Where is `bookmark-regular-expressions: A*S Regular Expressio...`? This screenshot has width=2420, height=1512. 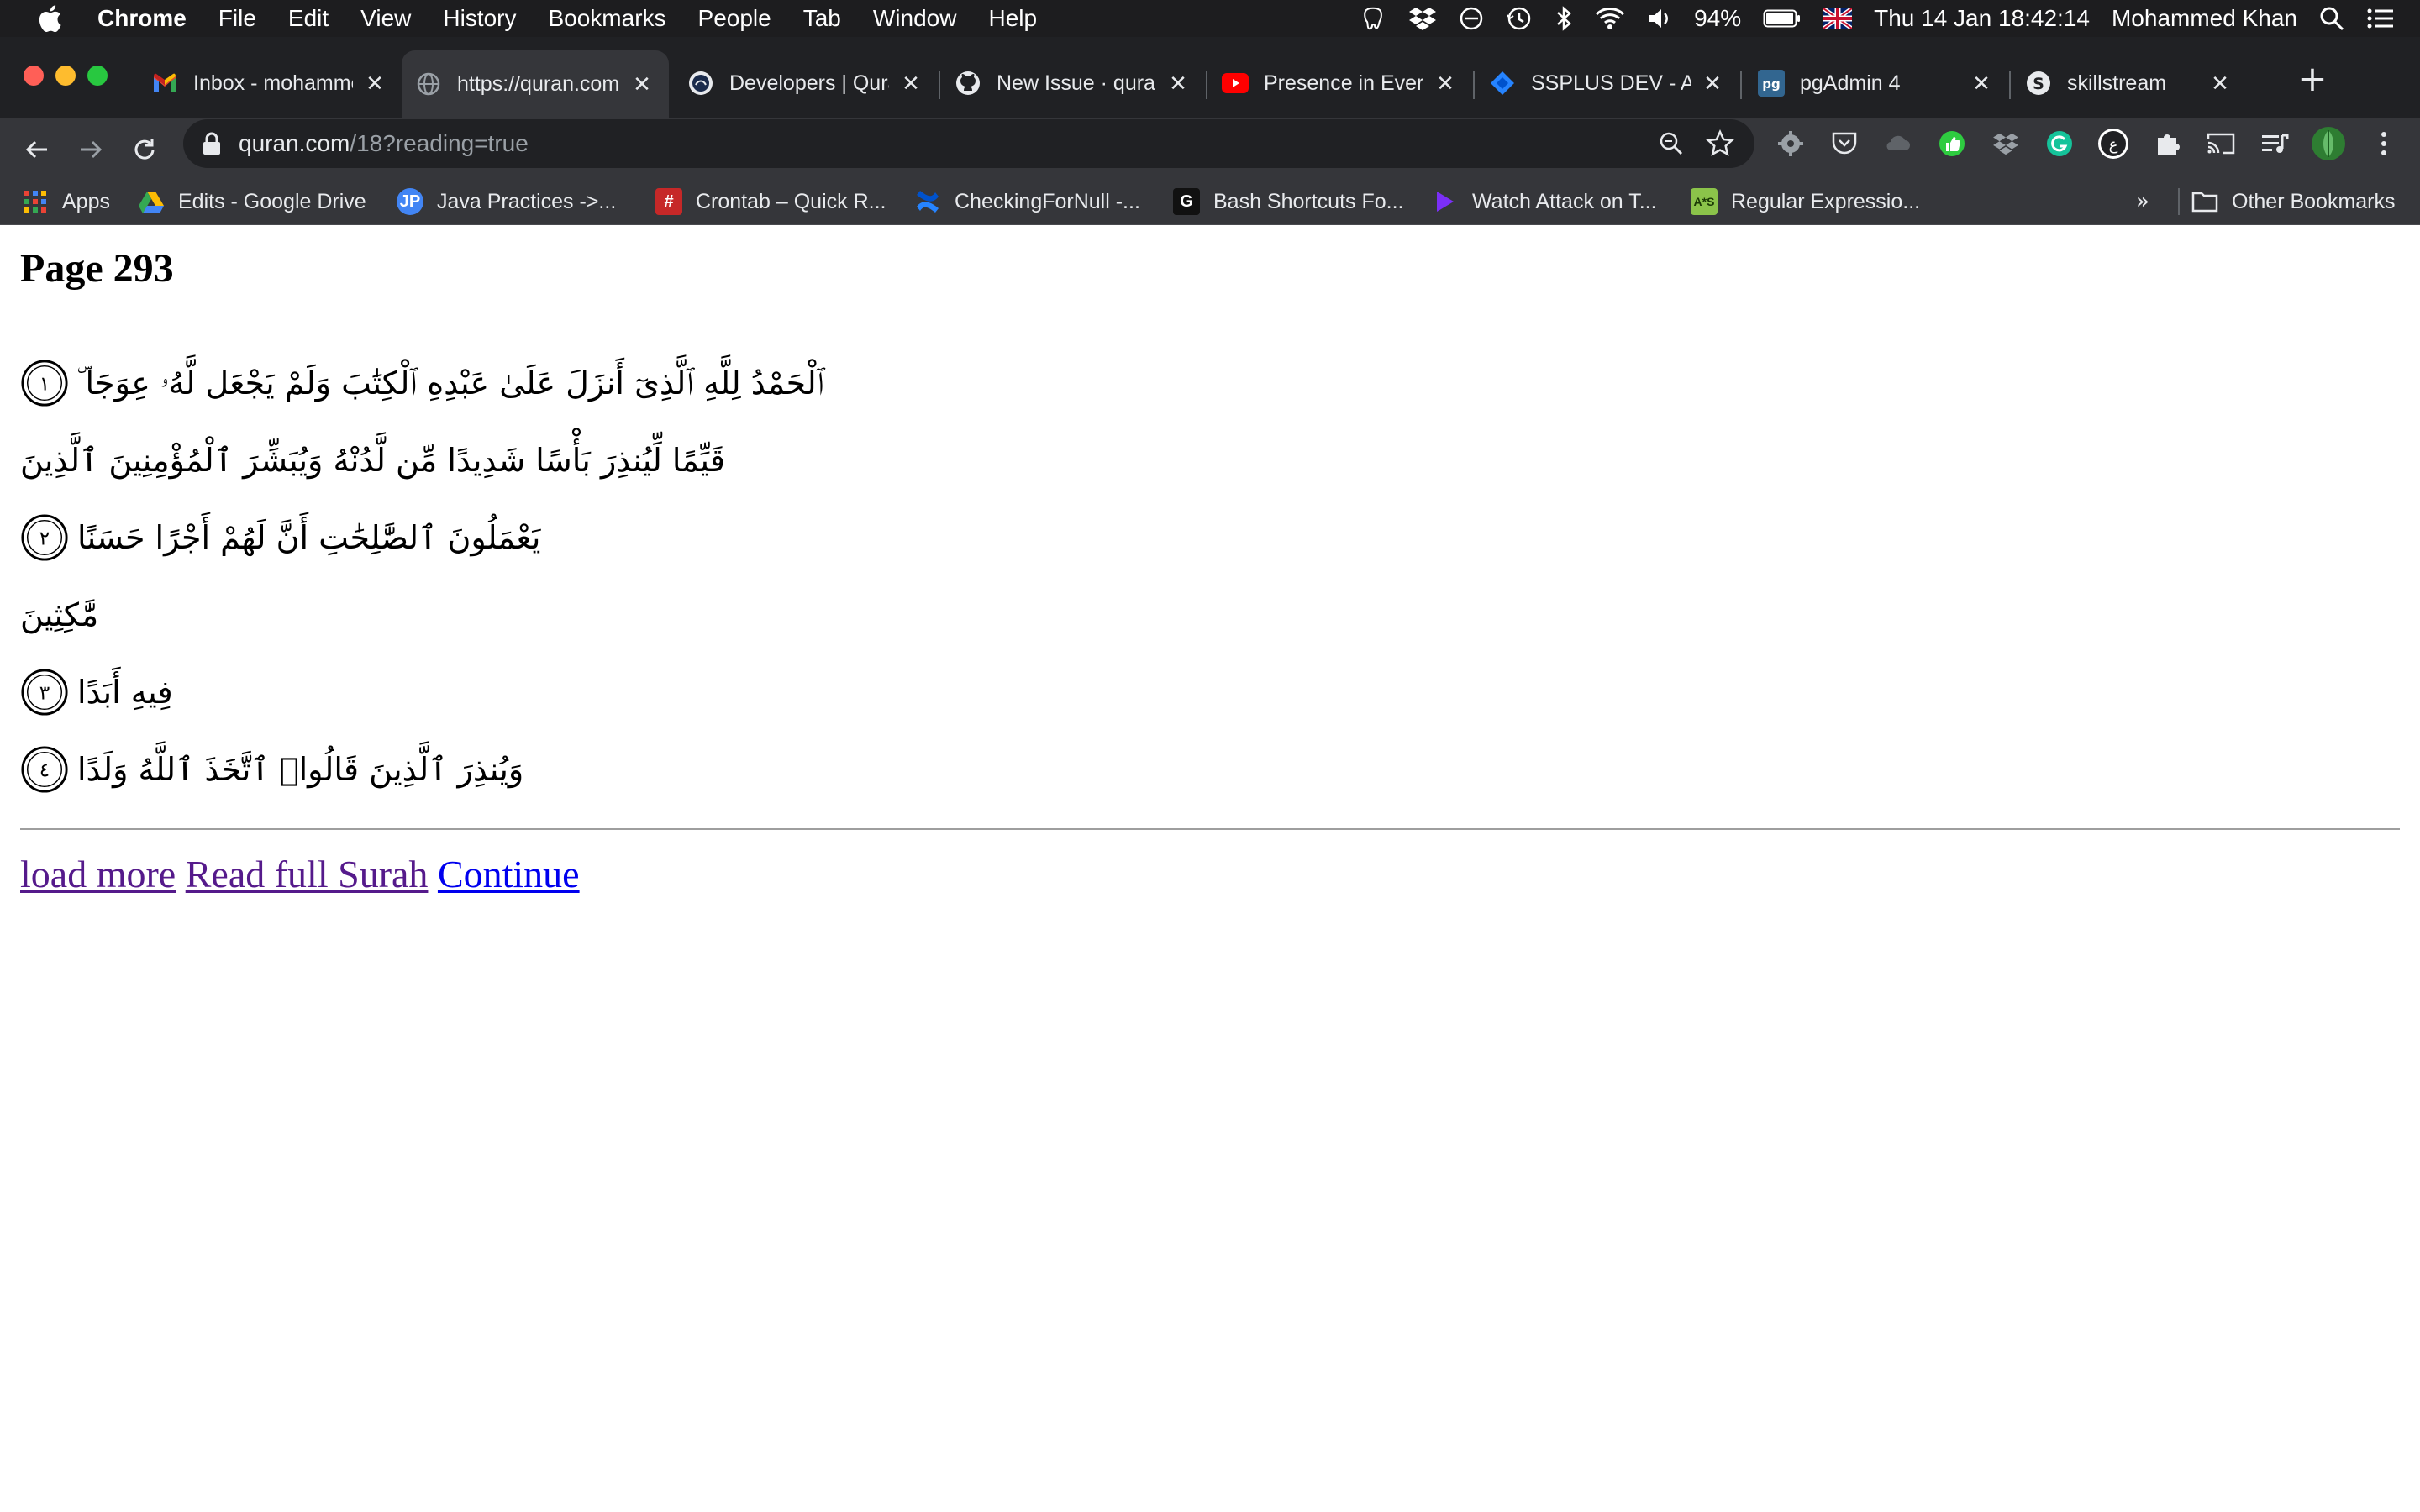 bookmark-regular-expressions: A*S Regular Expressio... is located at coordinates (1805, 201).